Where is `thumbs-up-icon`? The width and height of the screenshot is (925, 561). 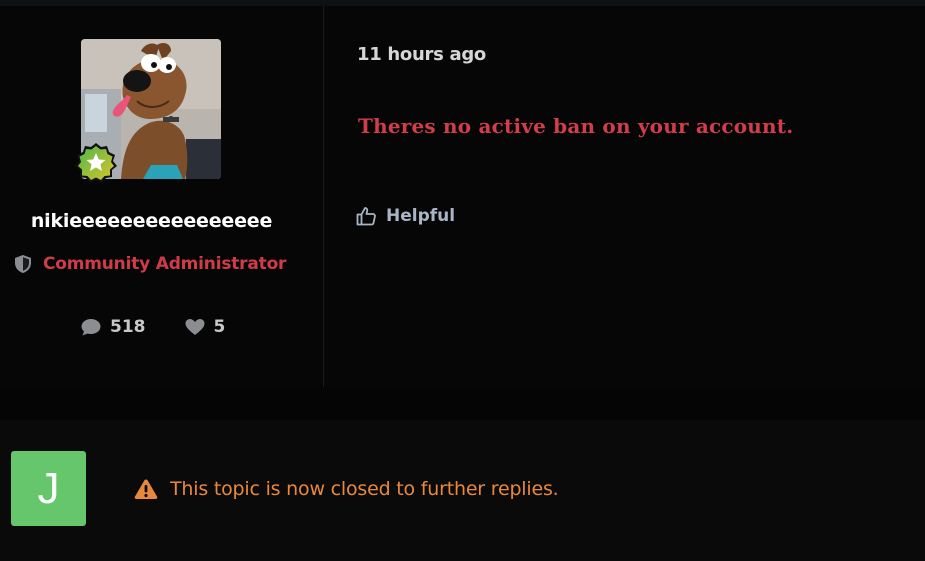
thumbs-up-icon is located at coordinates (366, 216).